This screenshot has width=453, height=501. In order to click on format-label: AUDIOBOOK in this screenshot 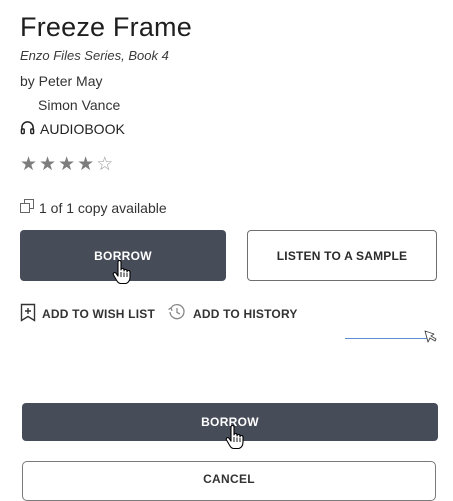, I will do `click(72, 129)`.